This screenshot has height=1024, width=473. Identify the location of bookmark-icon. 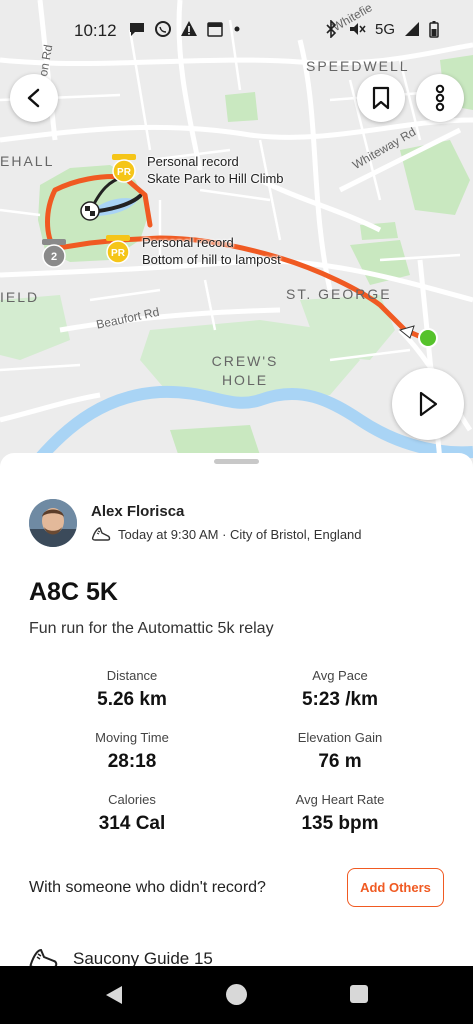
(381, 98).